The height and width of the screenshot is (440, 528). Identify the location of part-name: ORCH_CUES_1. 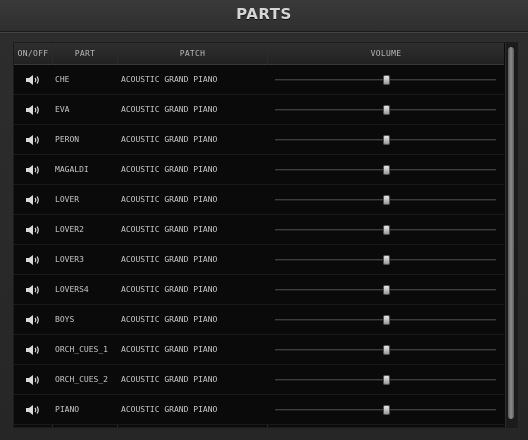
(81, 349).